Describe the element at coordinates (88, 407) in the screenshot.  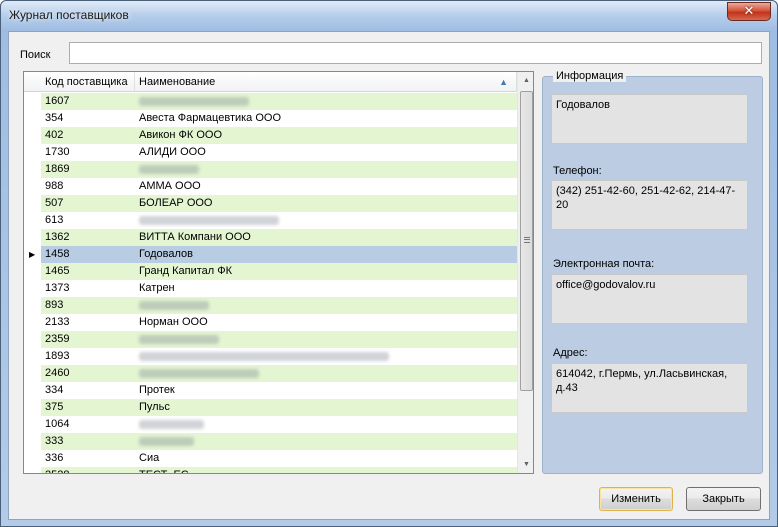
I see `cell-code: 375` at that location.